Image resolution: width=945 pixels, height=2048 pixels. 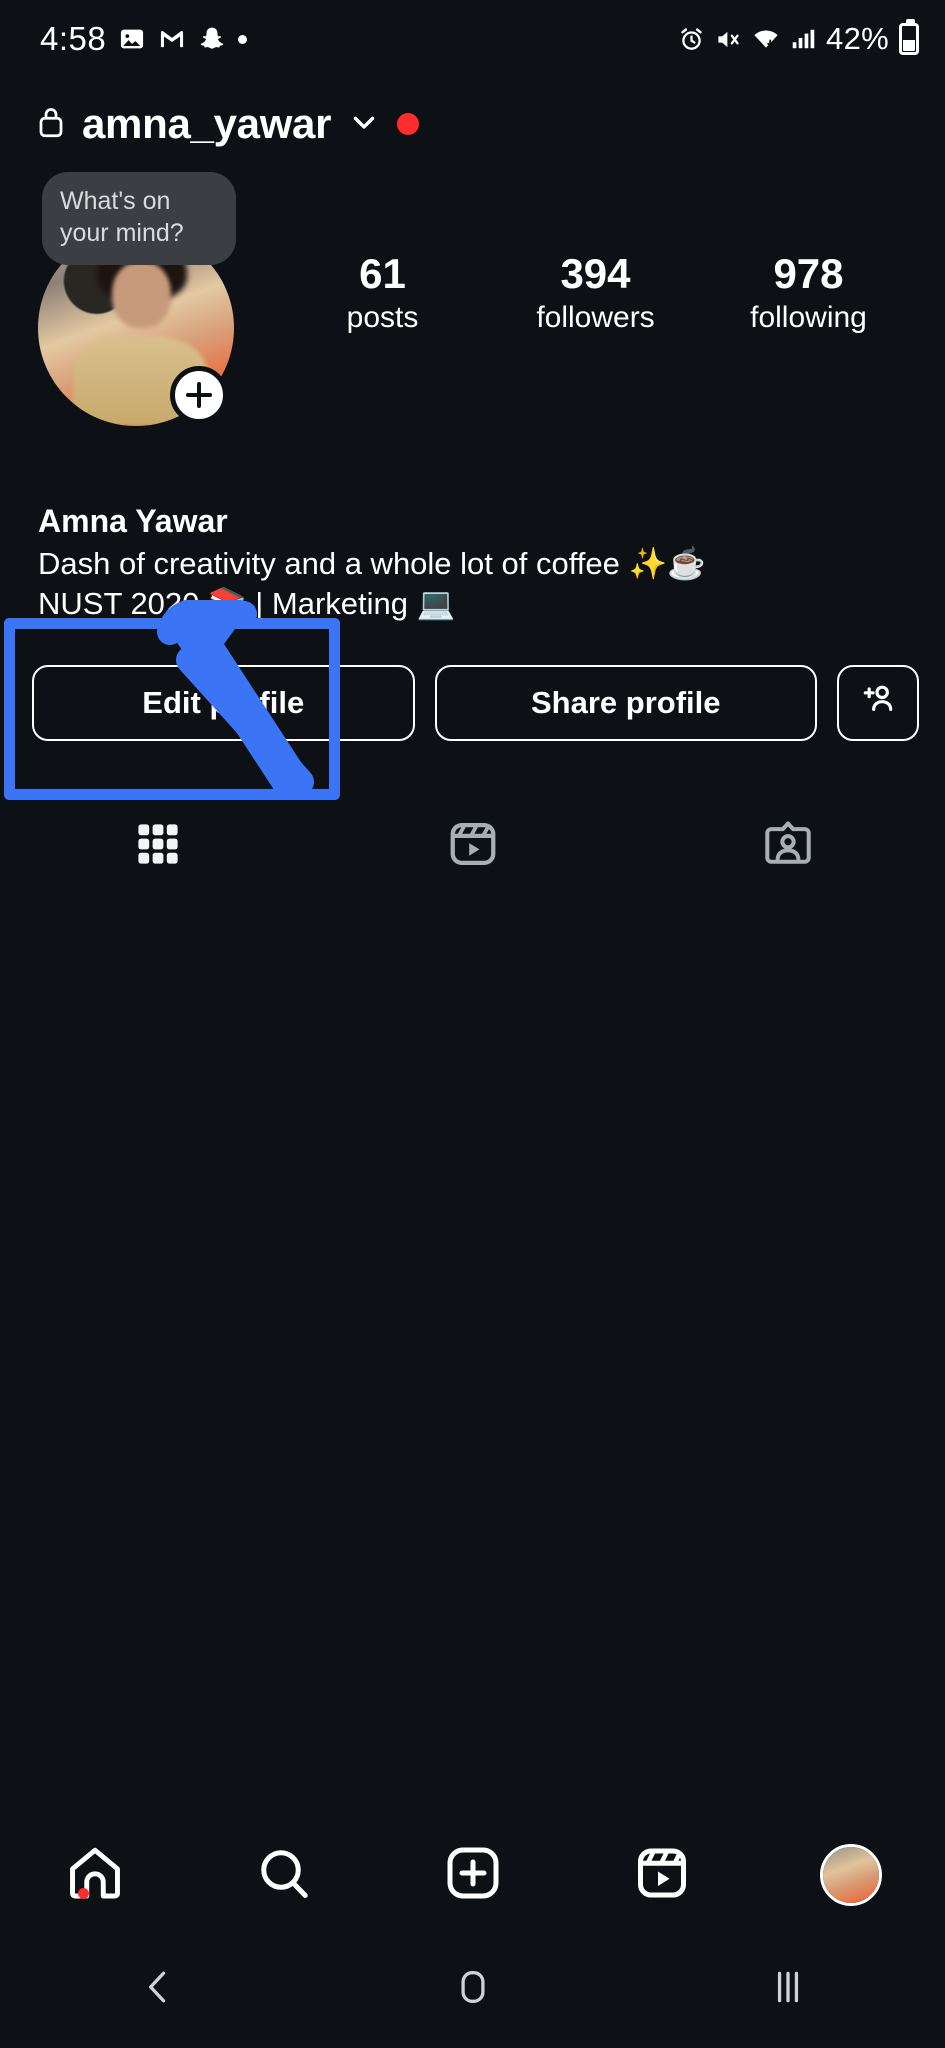 What do you see at coordinates (206, 124) in the screenshot?
I see `header-username: amna_yawar` at bounding box center [206, 124].